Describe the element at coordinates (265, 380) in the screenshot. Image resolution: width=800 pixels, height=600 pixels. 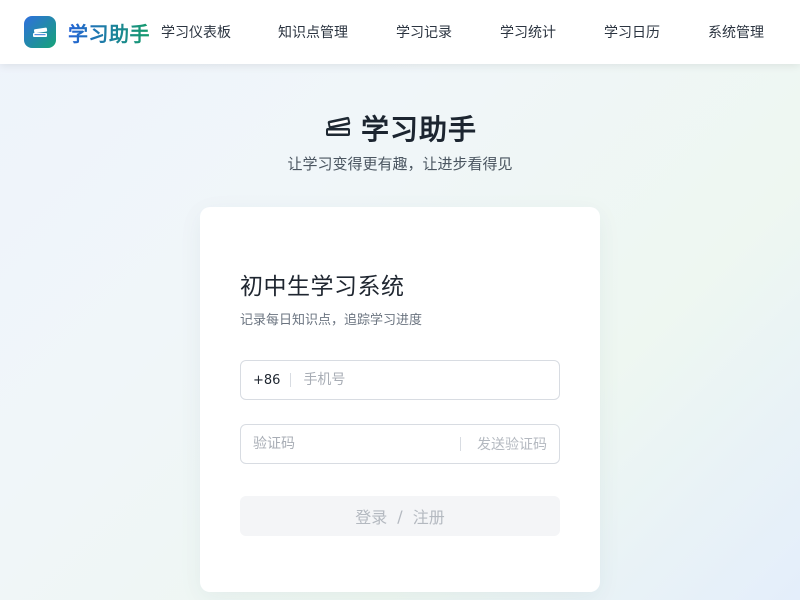
I see `country-code-prefix: +86` at that location.